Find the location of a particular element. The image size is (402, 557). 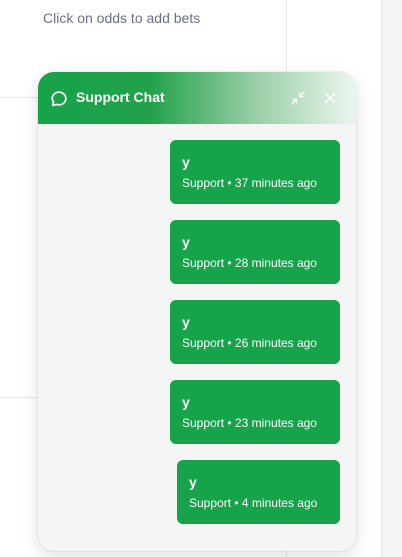

message-meta: Support • 4 minutes ago is located at coordinates (253, 503).